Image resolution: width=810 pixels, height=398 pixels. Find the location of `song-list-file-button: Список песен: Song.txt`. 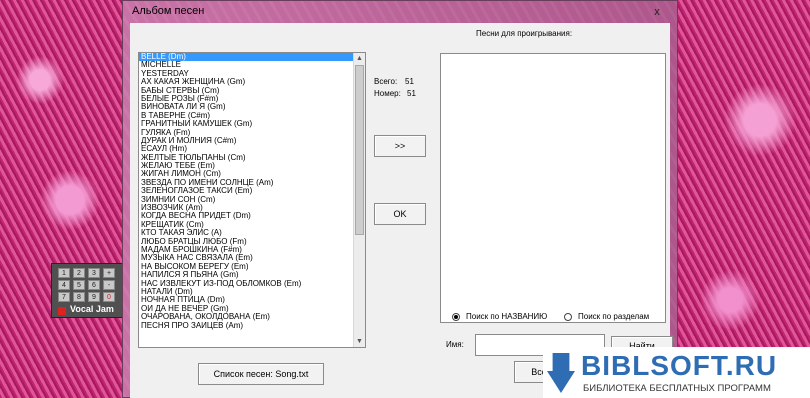

song-list-file-button: Список песен: Song.txt is located at coordinates (261, 374).